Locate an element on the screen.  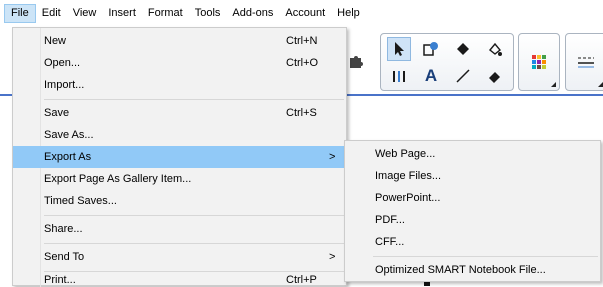
menu-help: Help is located at coordinates (348, 13).